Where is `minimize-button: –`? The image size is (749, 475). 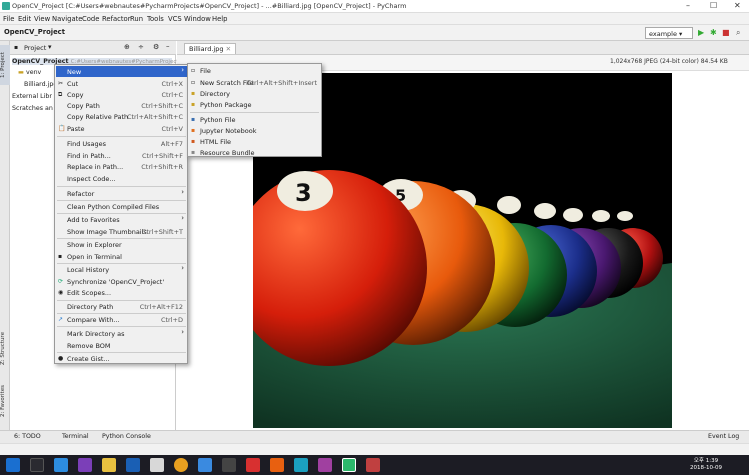
minimize-button: – is located at coordinates (688, 5).